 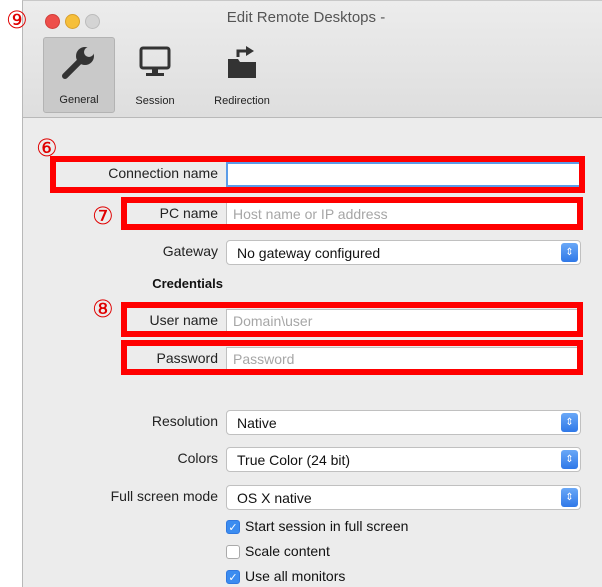 I want to click on checkbox-empty-icon, so click(x=233, y=552).